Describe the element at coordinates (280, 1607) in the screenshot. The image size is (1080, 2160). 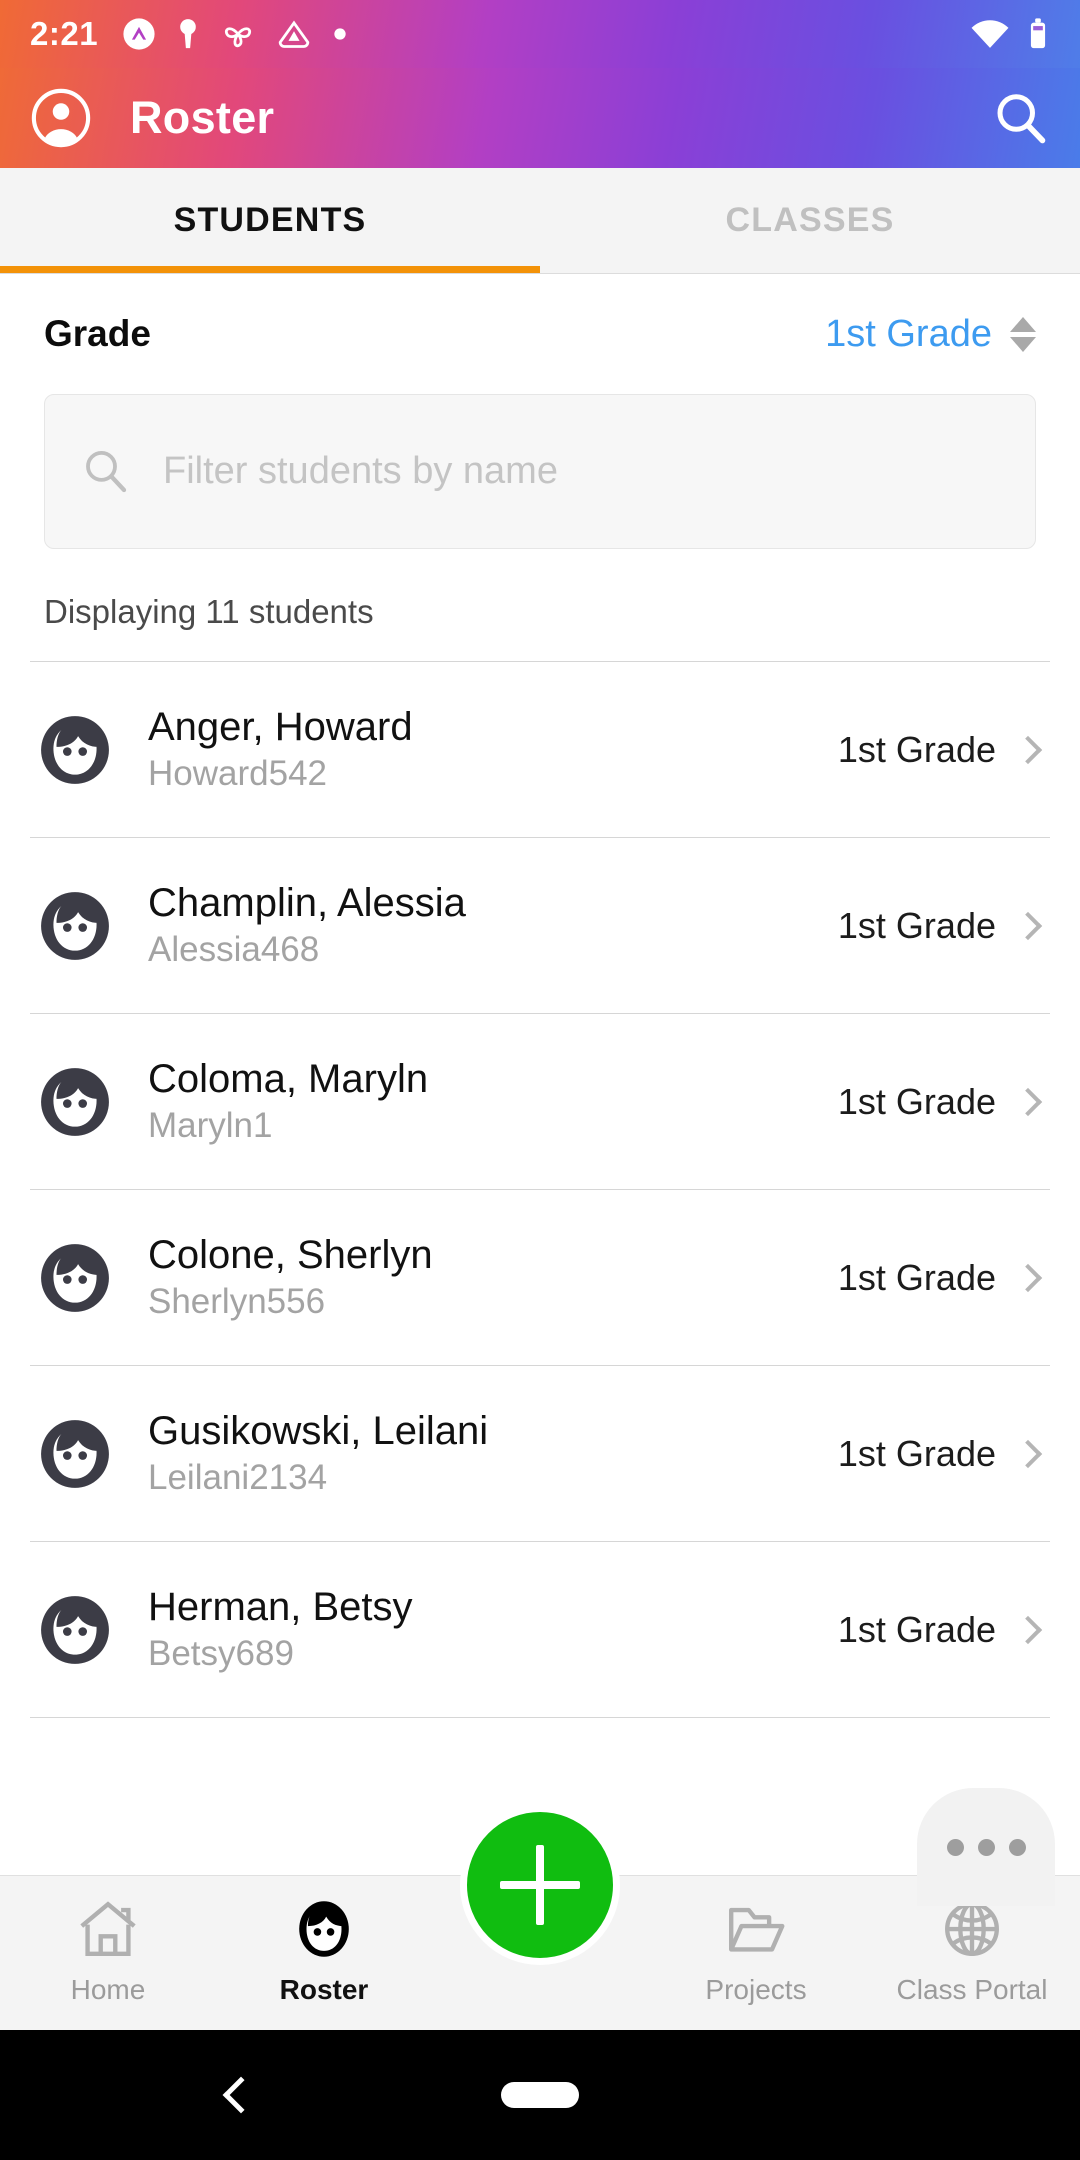
I see `student-name: Herman, Betsy` at that location.